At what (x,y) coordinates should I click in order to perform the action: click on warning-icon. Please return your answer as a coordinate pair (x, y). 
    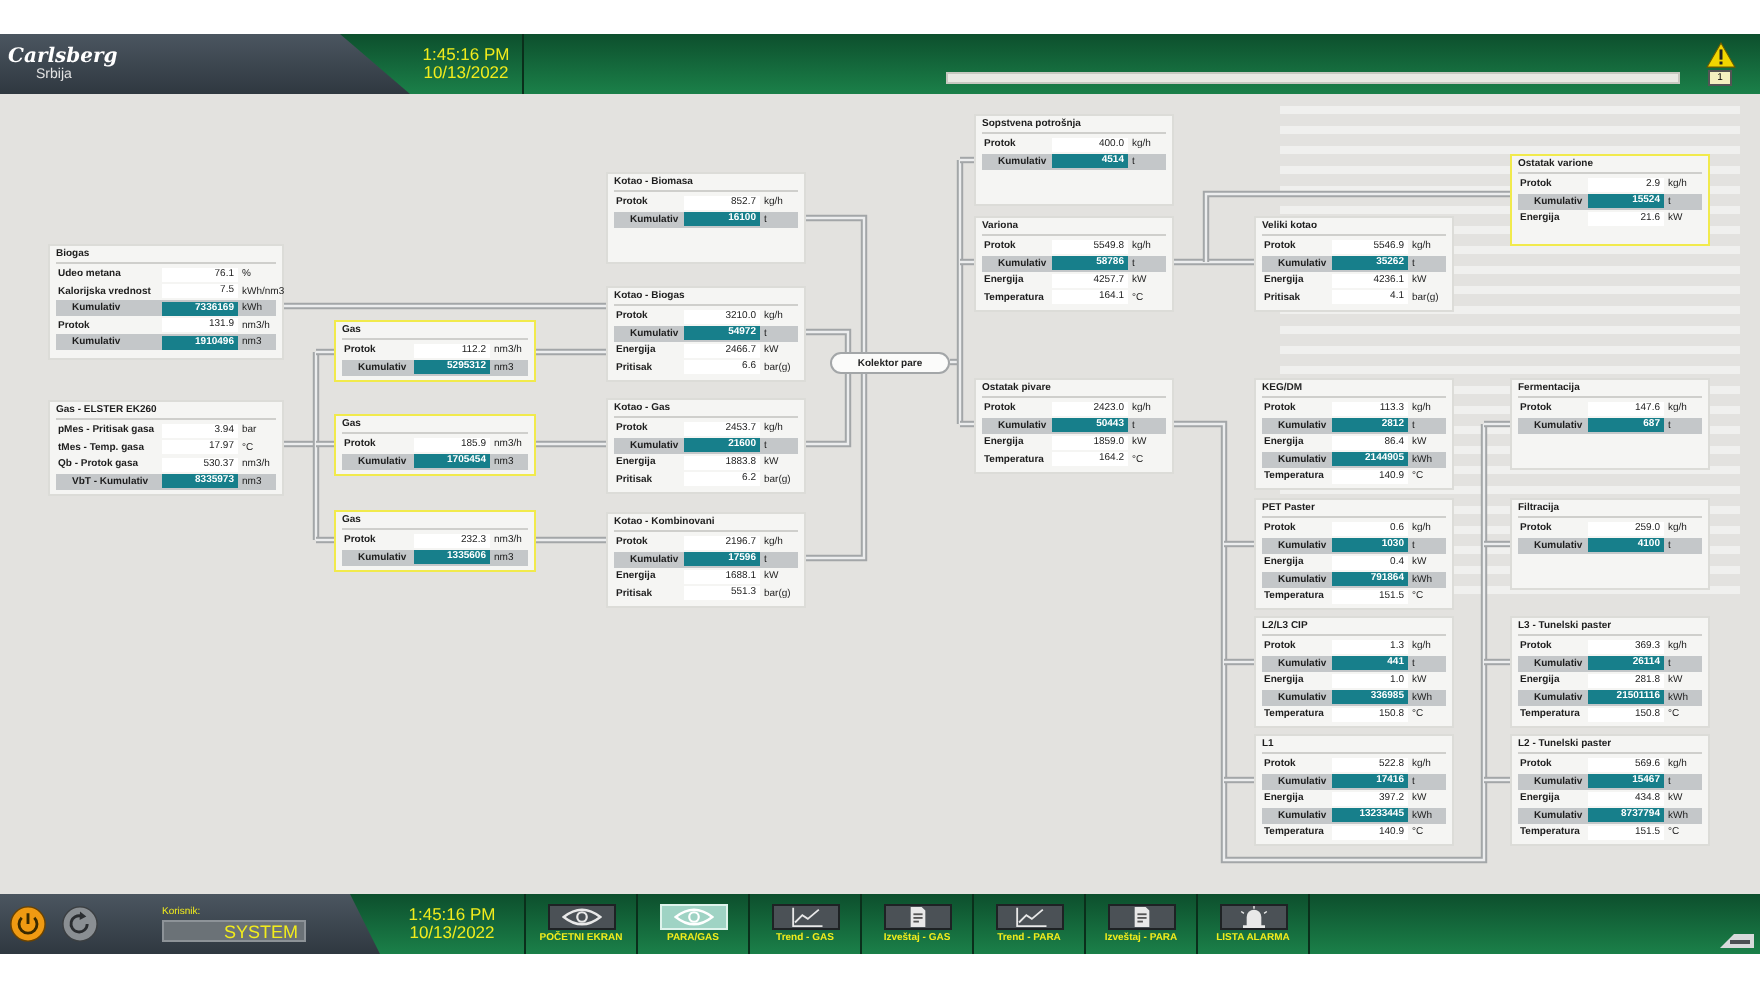
    Looking at the image, I should click on (1720, 55).